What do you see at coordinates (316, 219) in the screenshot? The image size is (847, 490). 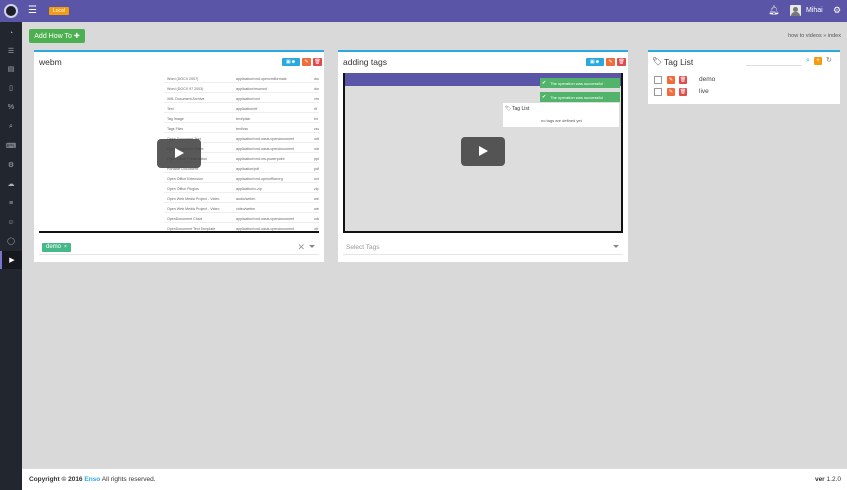 I see `video-frame-cell-ext: odc` at bounding box center [316, 219].